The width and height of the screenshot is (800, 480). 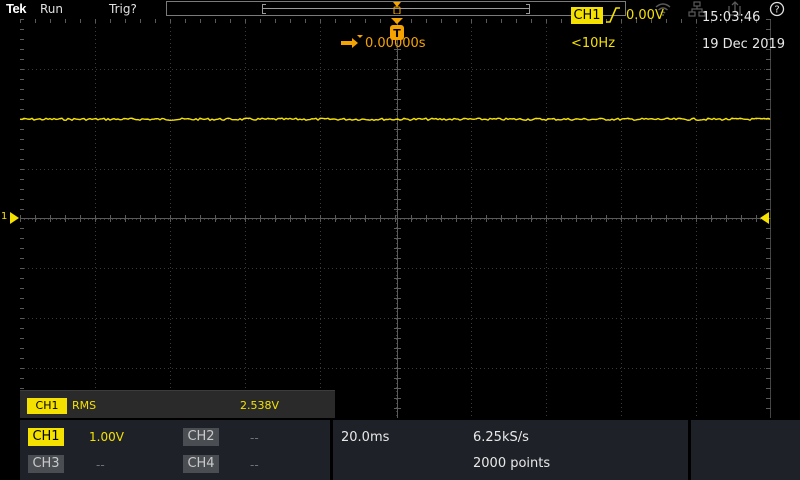 What do you see at coordinates (510, 450) in the screenshot?
I see `horizontal-trigger-panel` at bounding box center [510, 450].